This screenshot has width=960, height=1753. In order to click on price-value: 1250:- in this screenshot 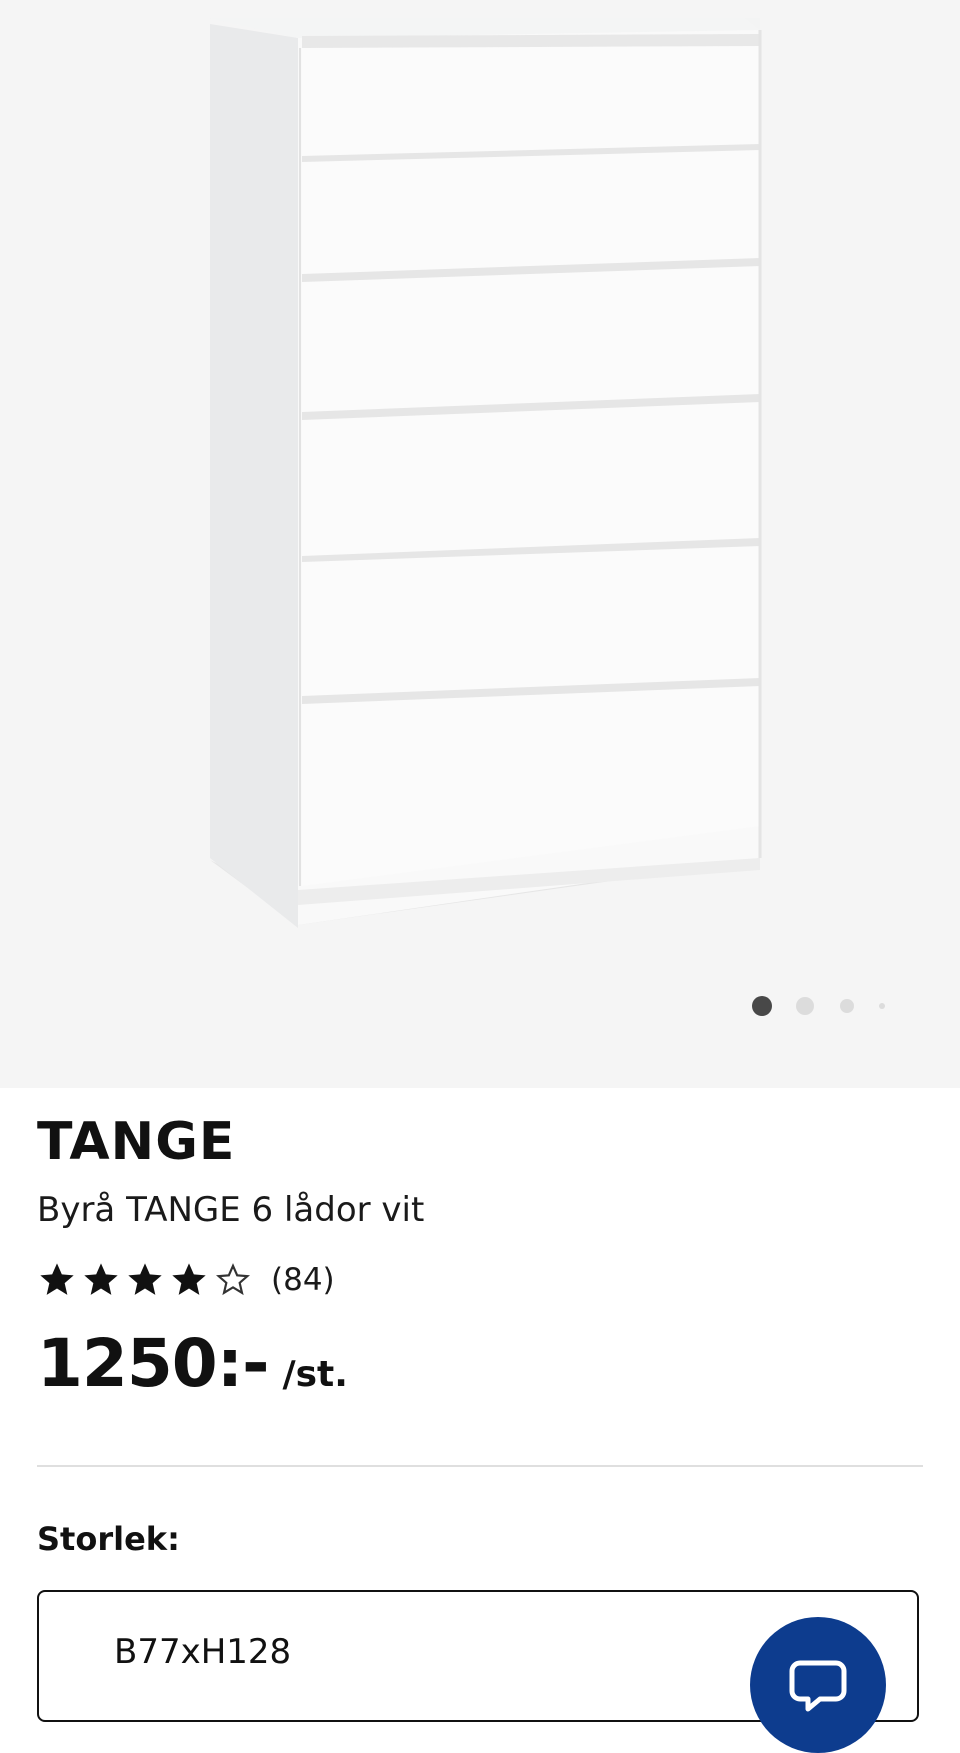, I will do `click(153, 1363)`.